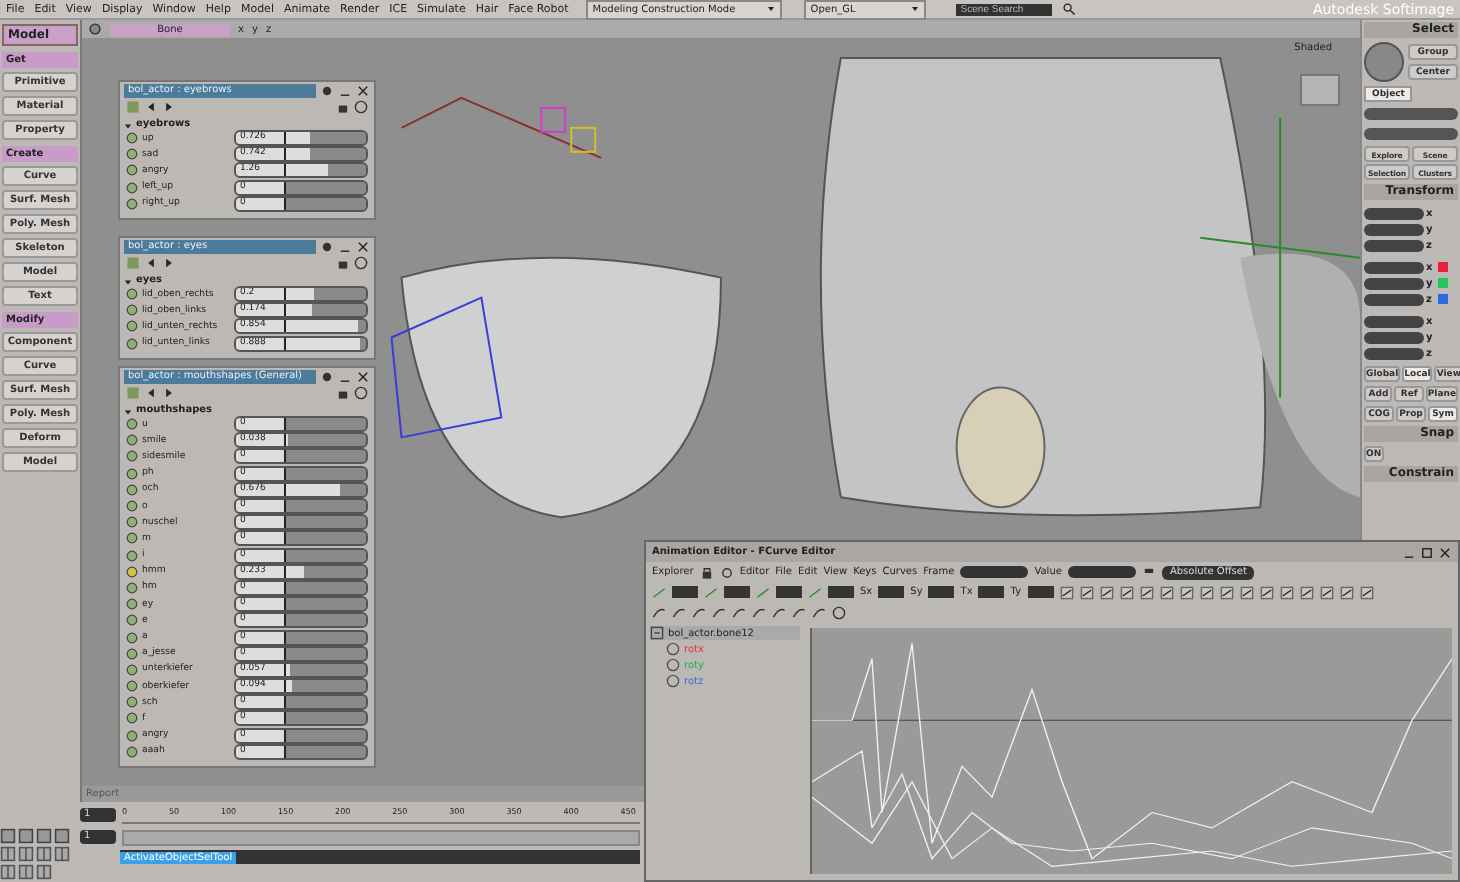 This screenshot has height=882, width=1460. I want to click on value-field, so click(1101, 572).